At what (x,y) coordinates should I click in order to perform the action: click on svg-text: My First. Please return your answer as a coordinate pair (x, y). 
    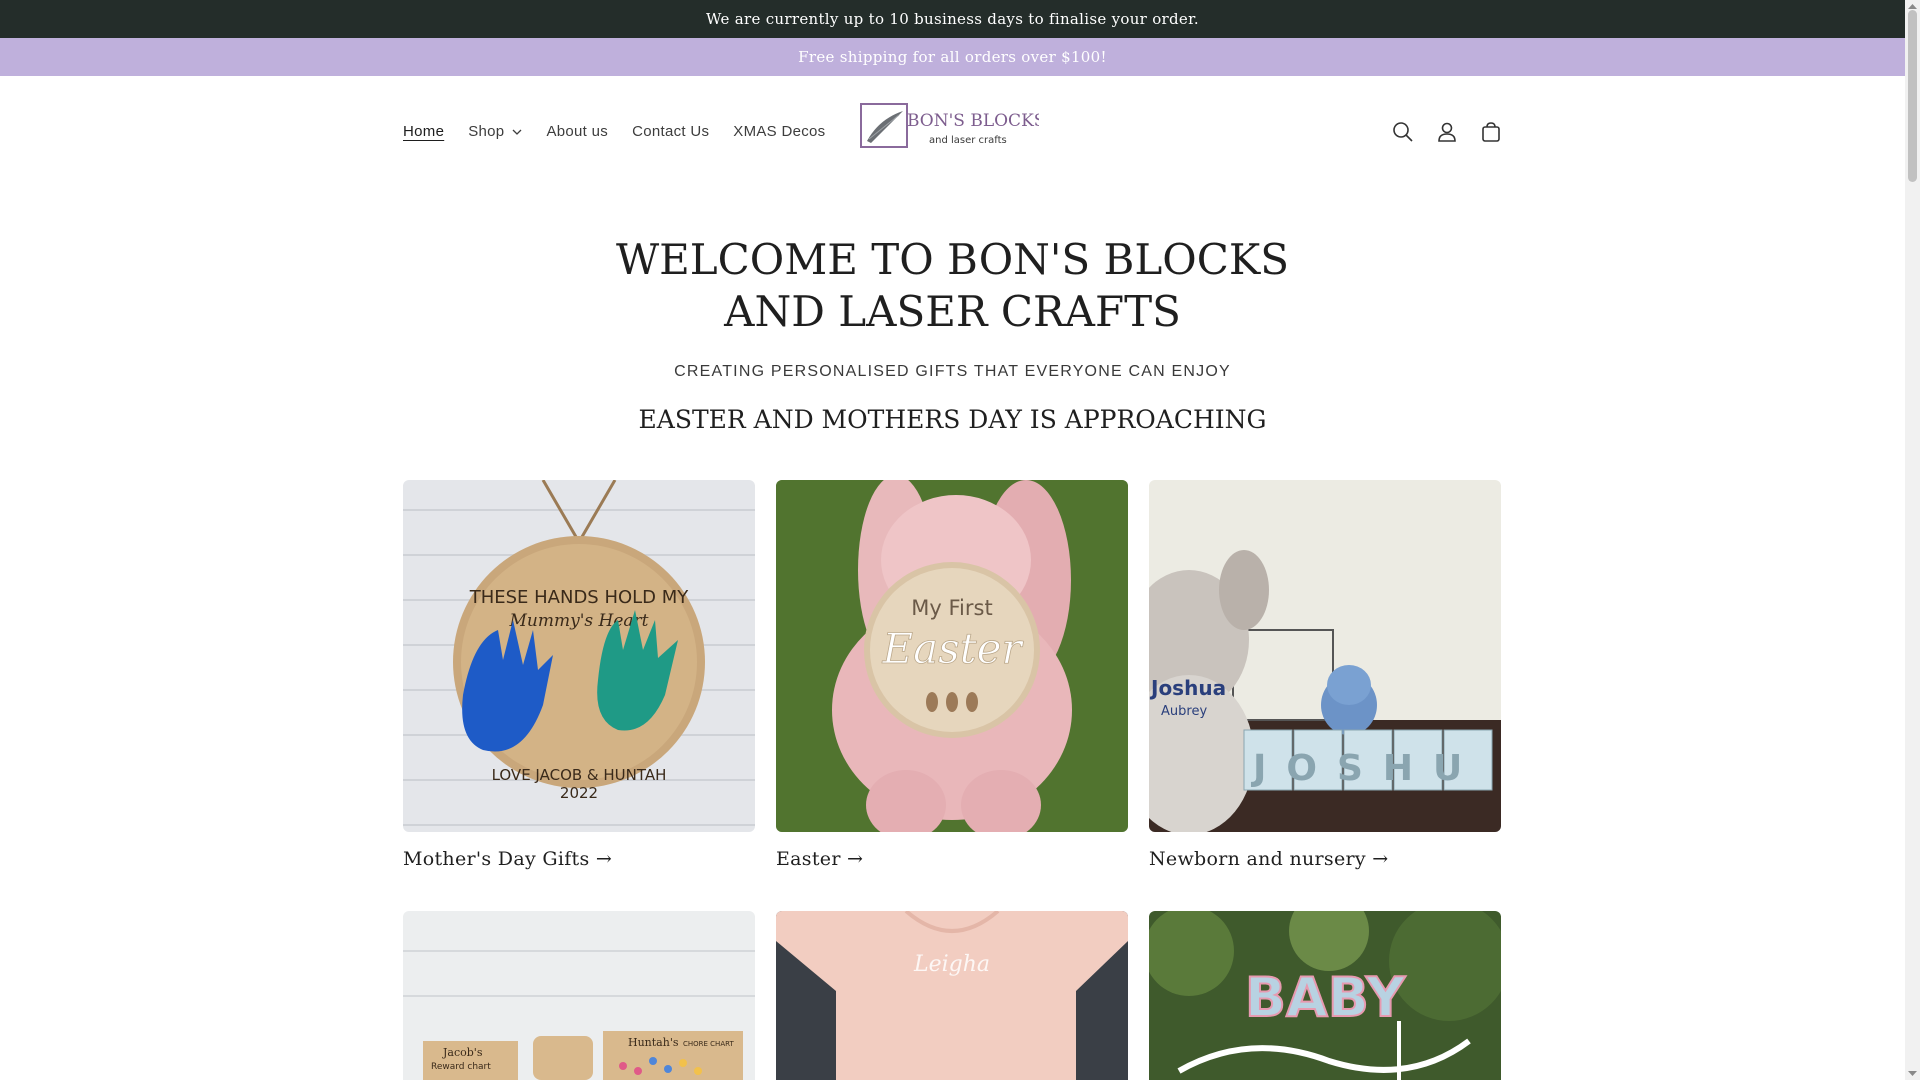
    Looking at the image, I should click on (951, 608).